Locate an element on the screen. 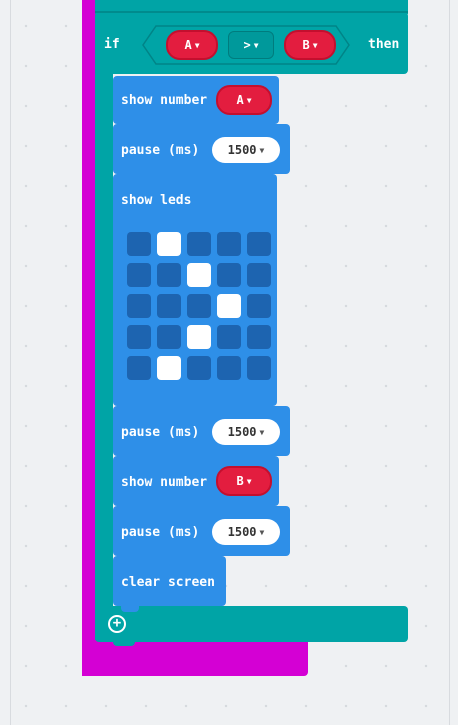 Image resolution: width=458 pixels, height=725 pixels. variable-dropdown-a: A ▼ is located at coordinates (244, 100).